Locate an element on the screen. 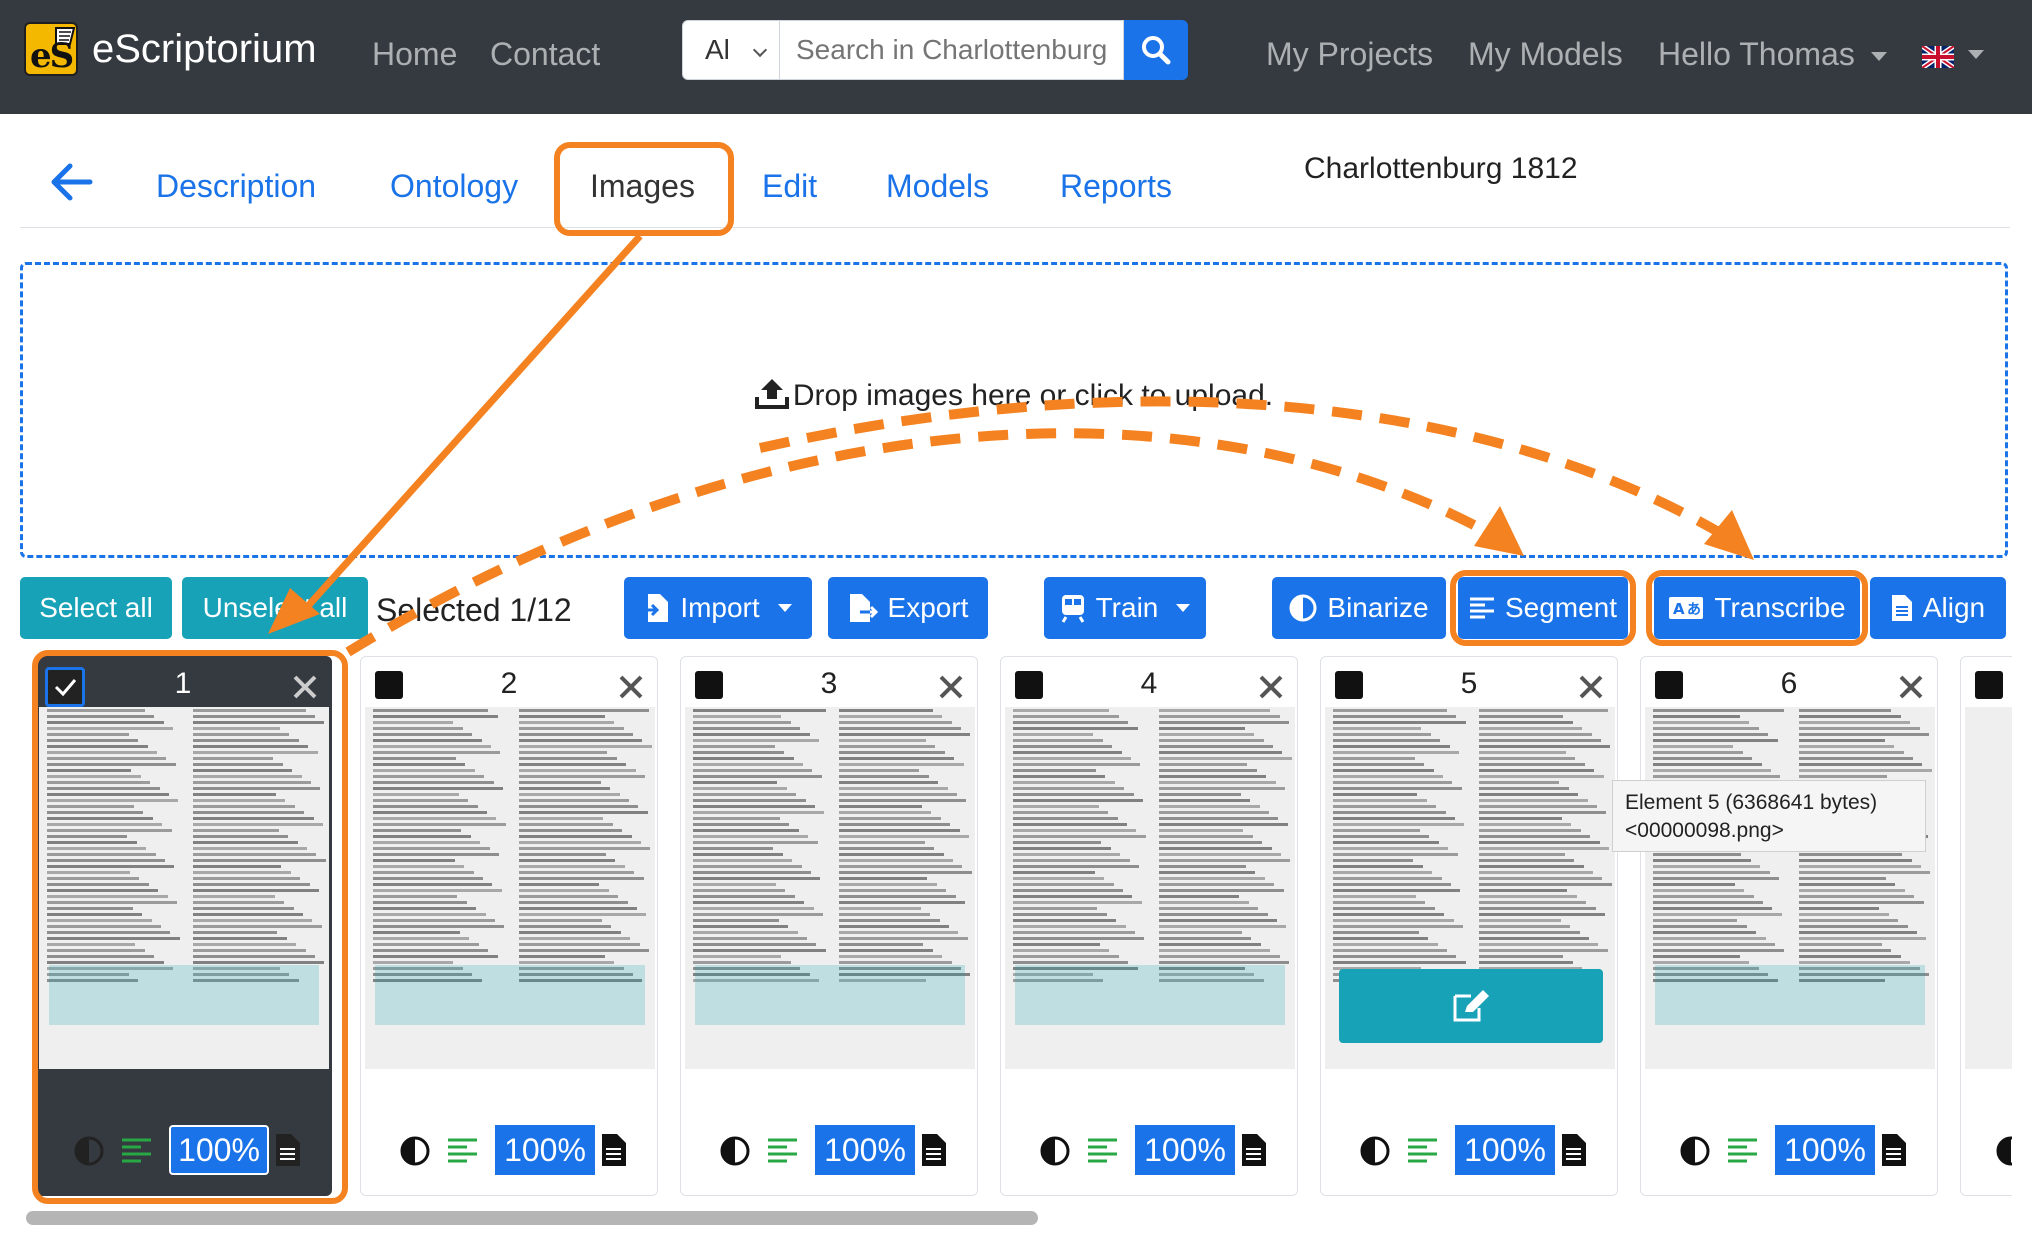 The height and width of the screenshot is (1252, 2032). train-label: Train is located at coordinates (1127, 607).